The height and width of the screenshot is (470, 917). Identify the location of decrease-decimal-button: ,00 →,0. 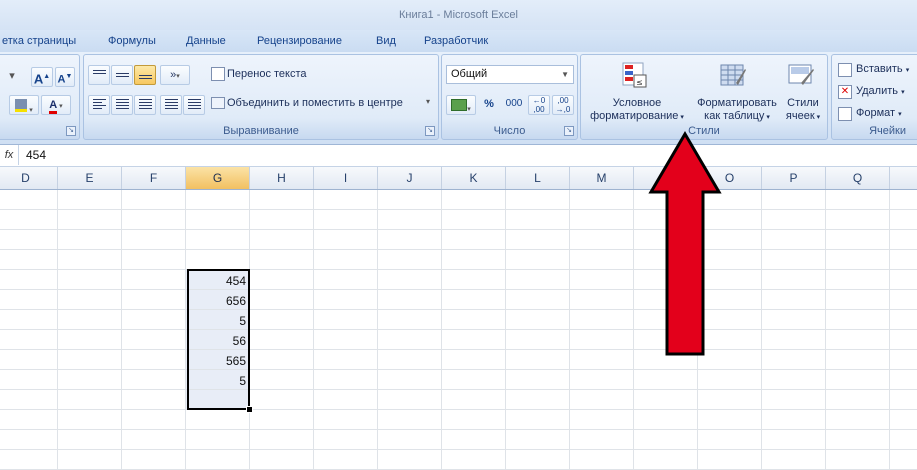
(563, 105).